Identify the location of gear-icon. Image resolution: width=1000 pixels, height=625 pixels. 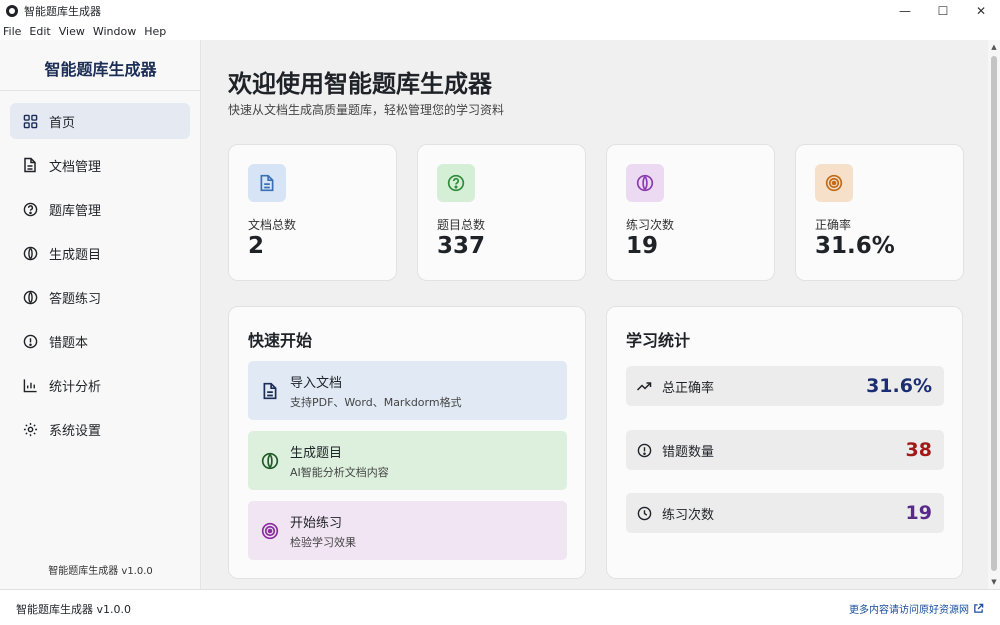
(30, 429).